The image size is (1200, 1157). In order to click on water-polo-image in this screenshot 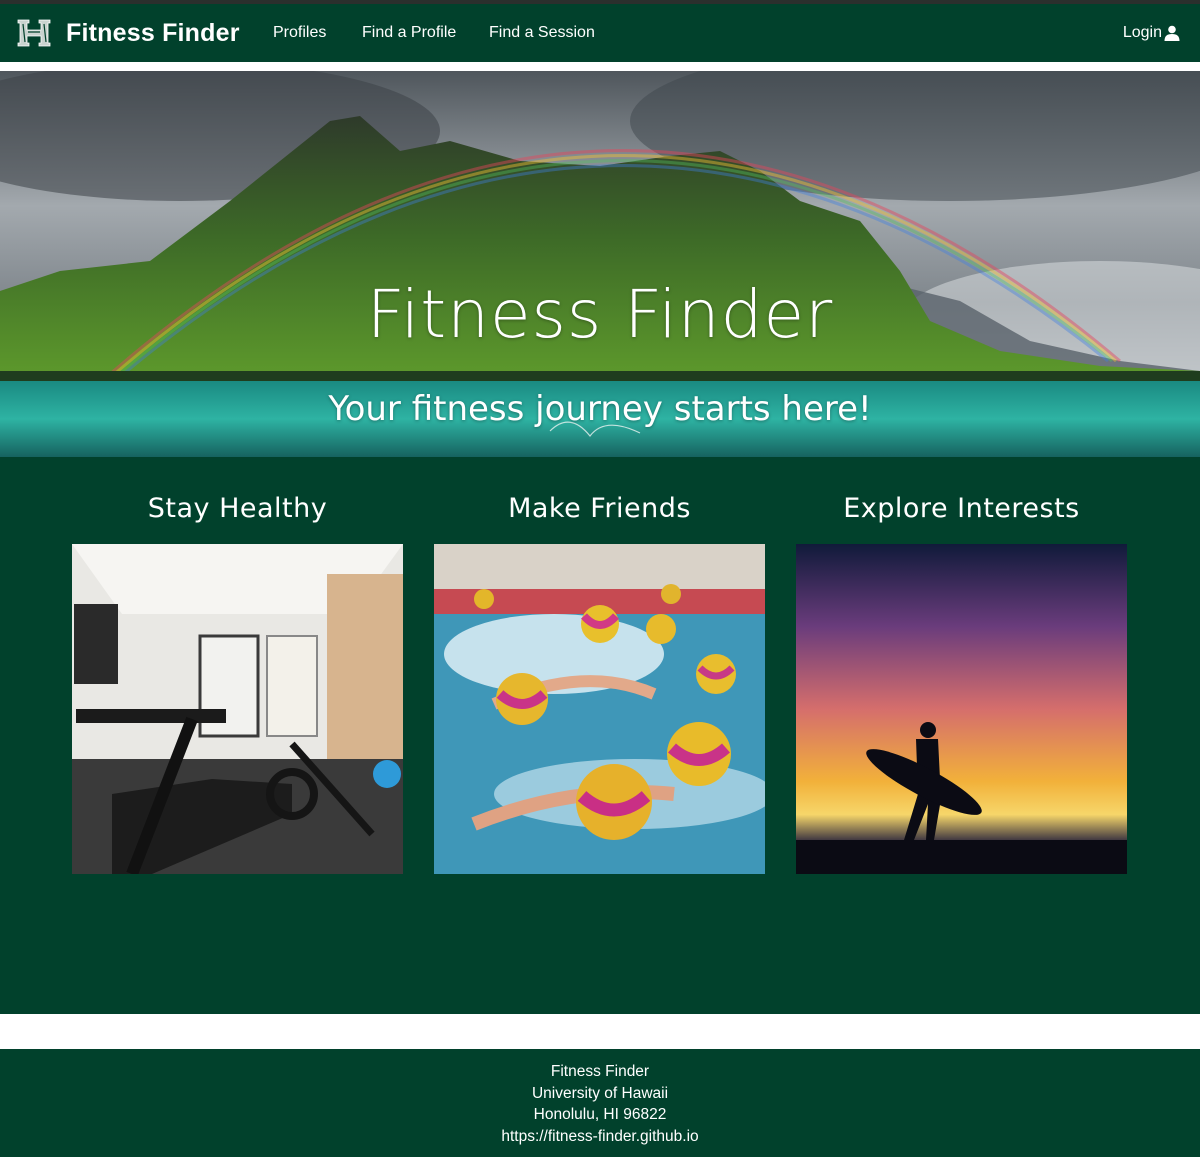, I will do `click(599, 709)`.